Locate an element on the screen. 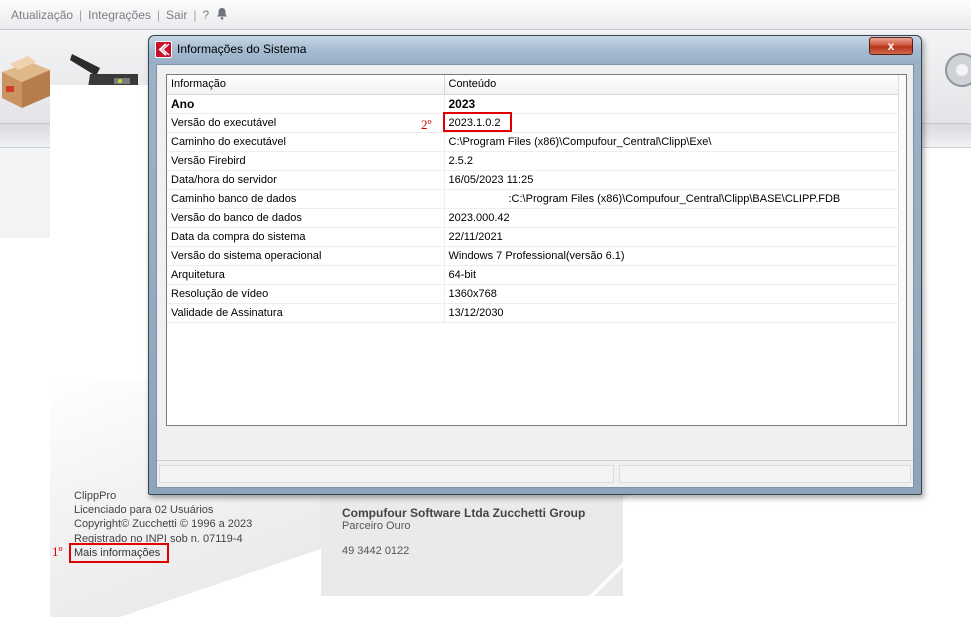  left-gray-panel is located at coordinates (25, 193).